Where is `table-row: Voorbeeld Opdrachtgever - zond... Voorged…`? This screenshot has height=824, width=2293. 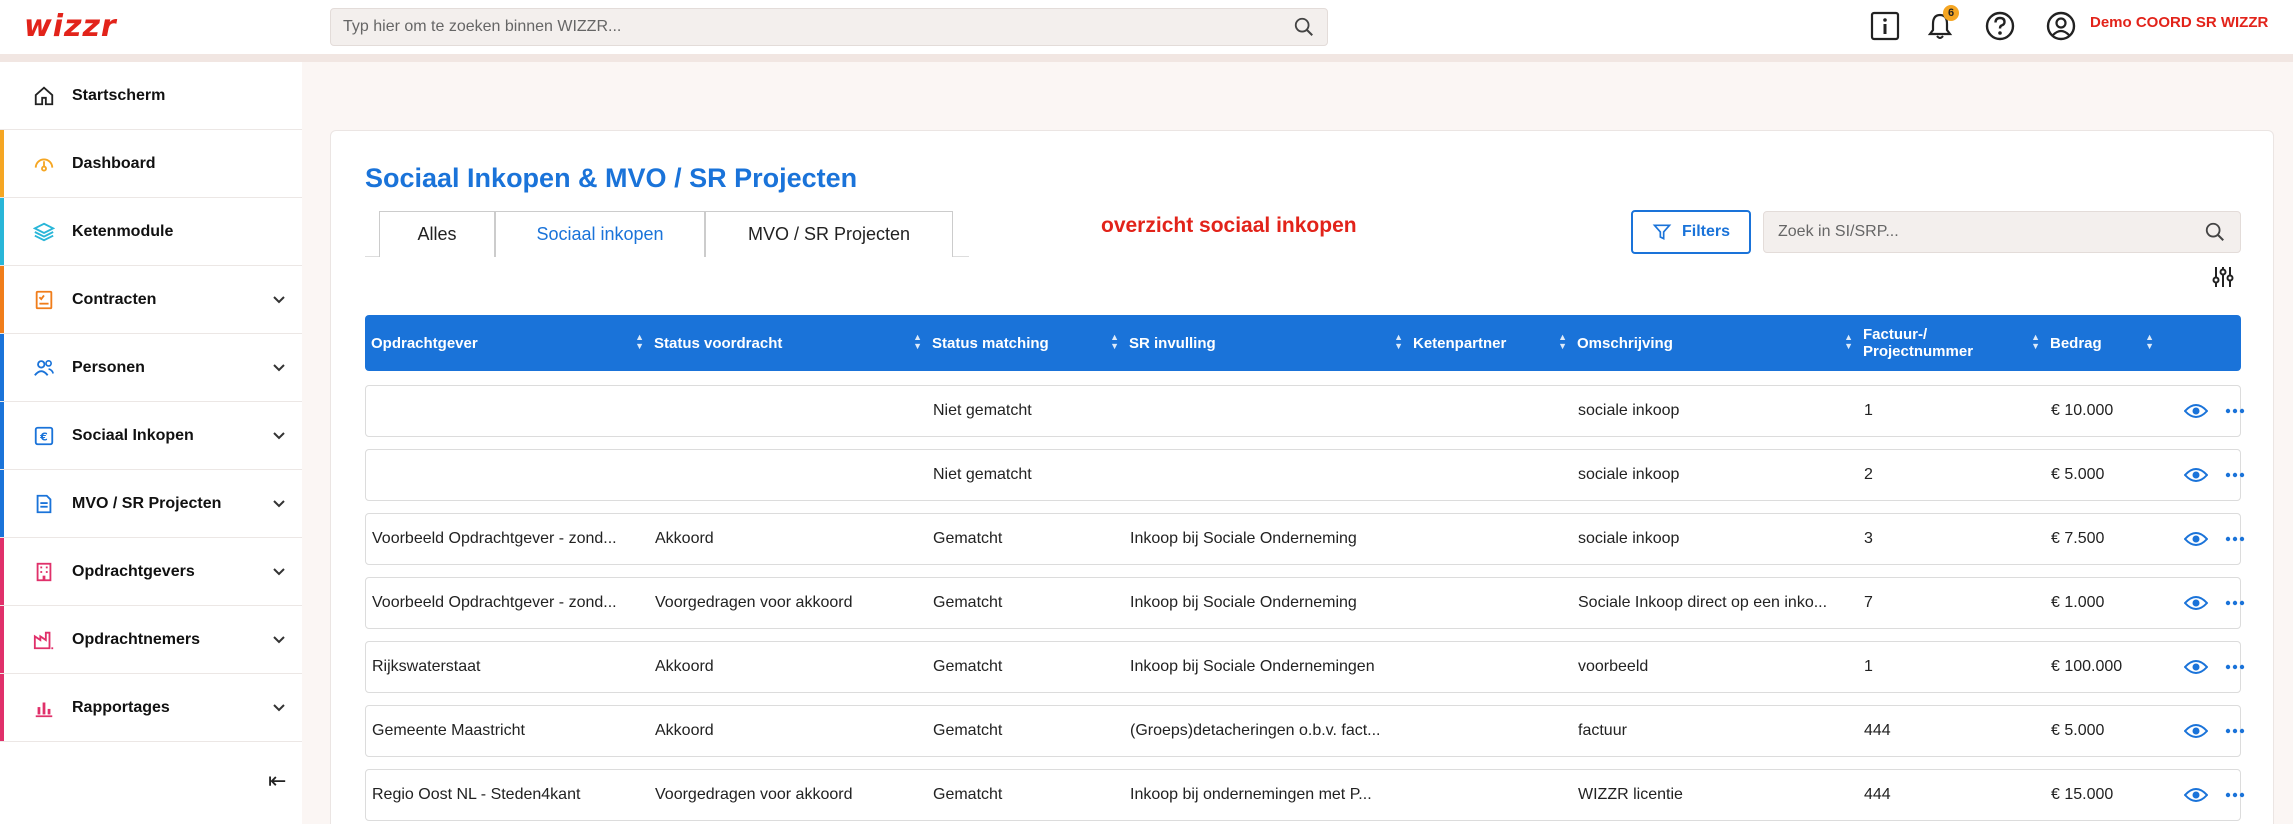 table-row: Voorbeeld Opdrachtgever - zond... Voorged… is located at coordinates (1305, 603).